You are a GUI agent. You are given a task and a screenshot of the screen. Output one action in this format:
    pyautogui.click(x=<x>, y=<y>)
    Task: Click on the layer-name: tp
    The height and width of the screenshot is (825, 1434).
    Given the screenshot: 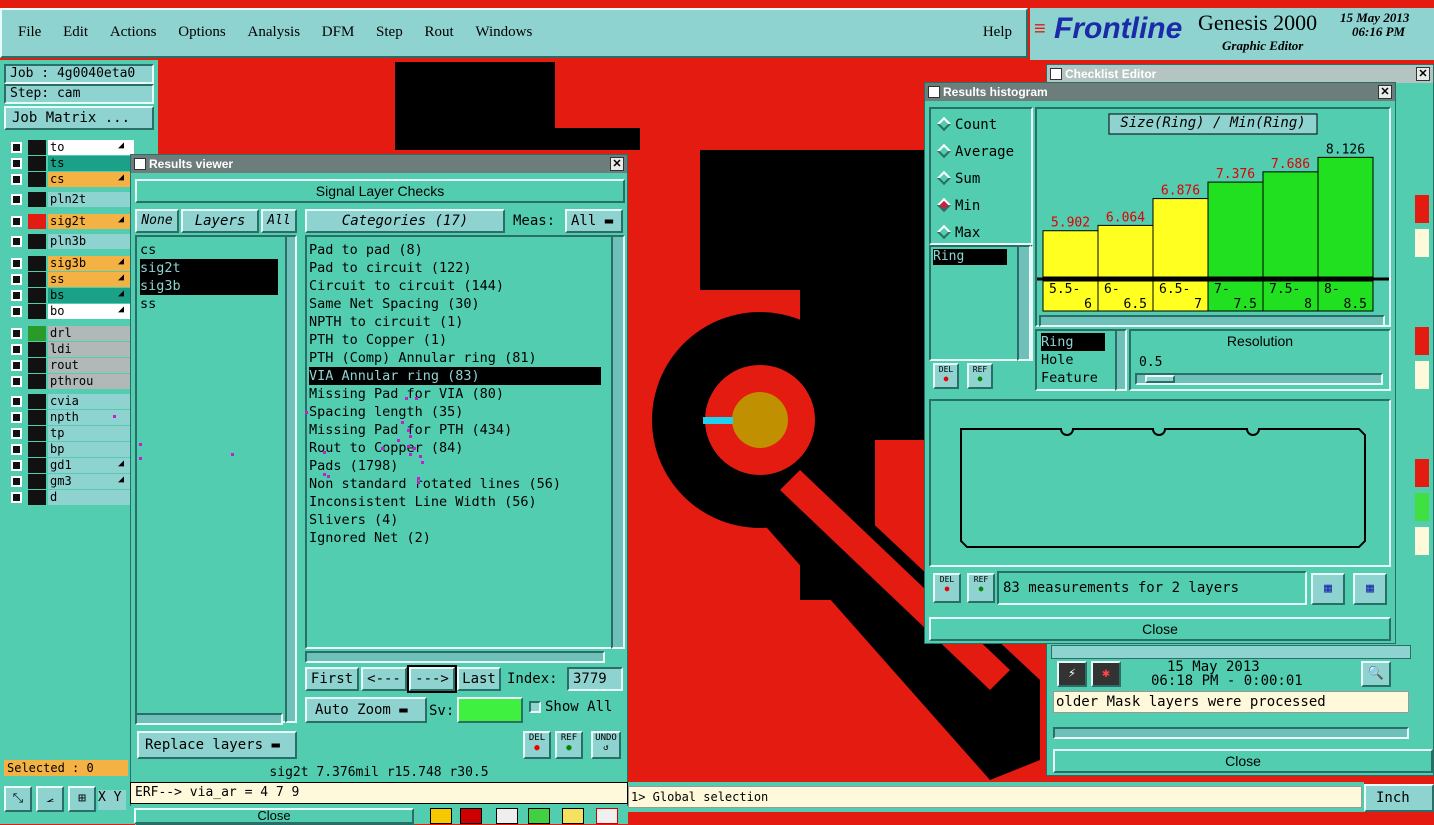 What is the action you would take?
    pyautogui.click(x=91, y=433)
    